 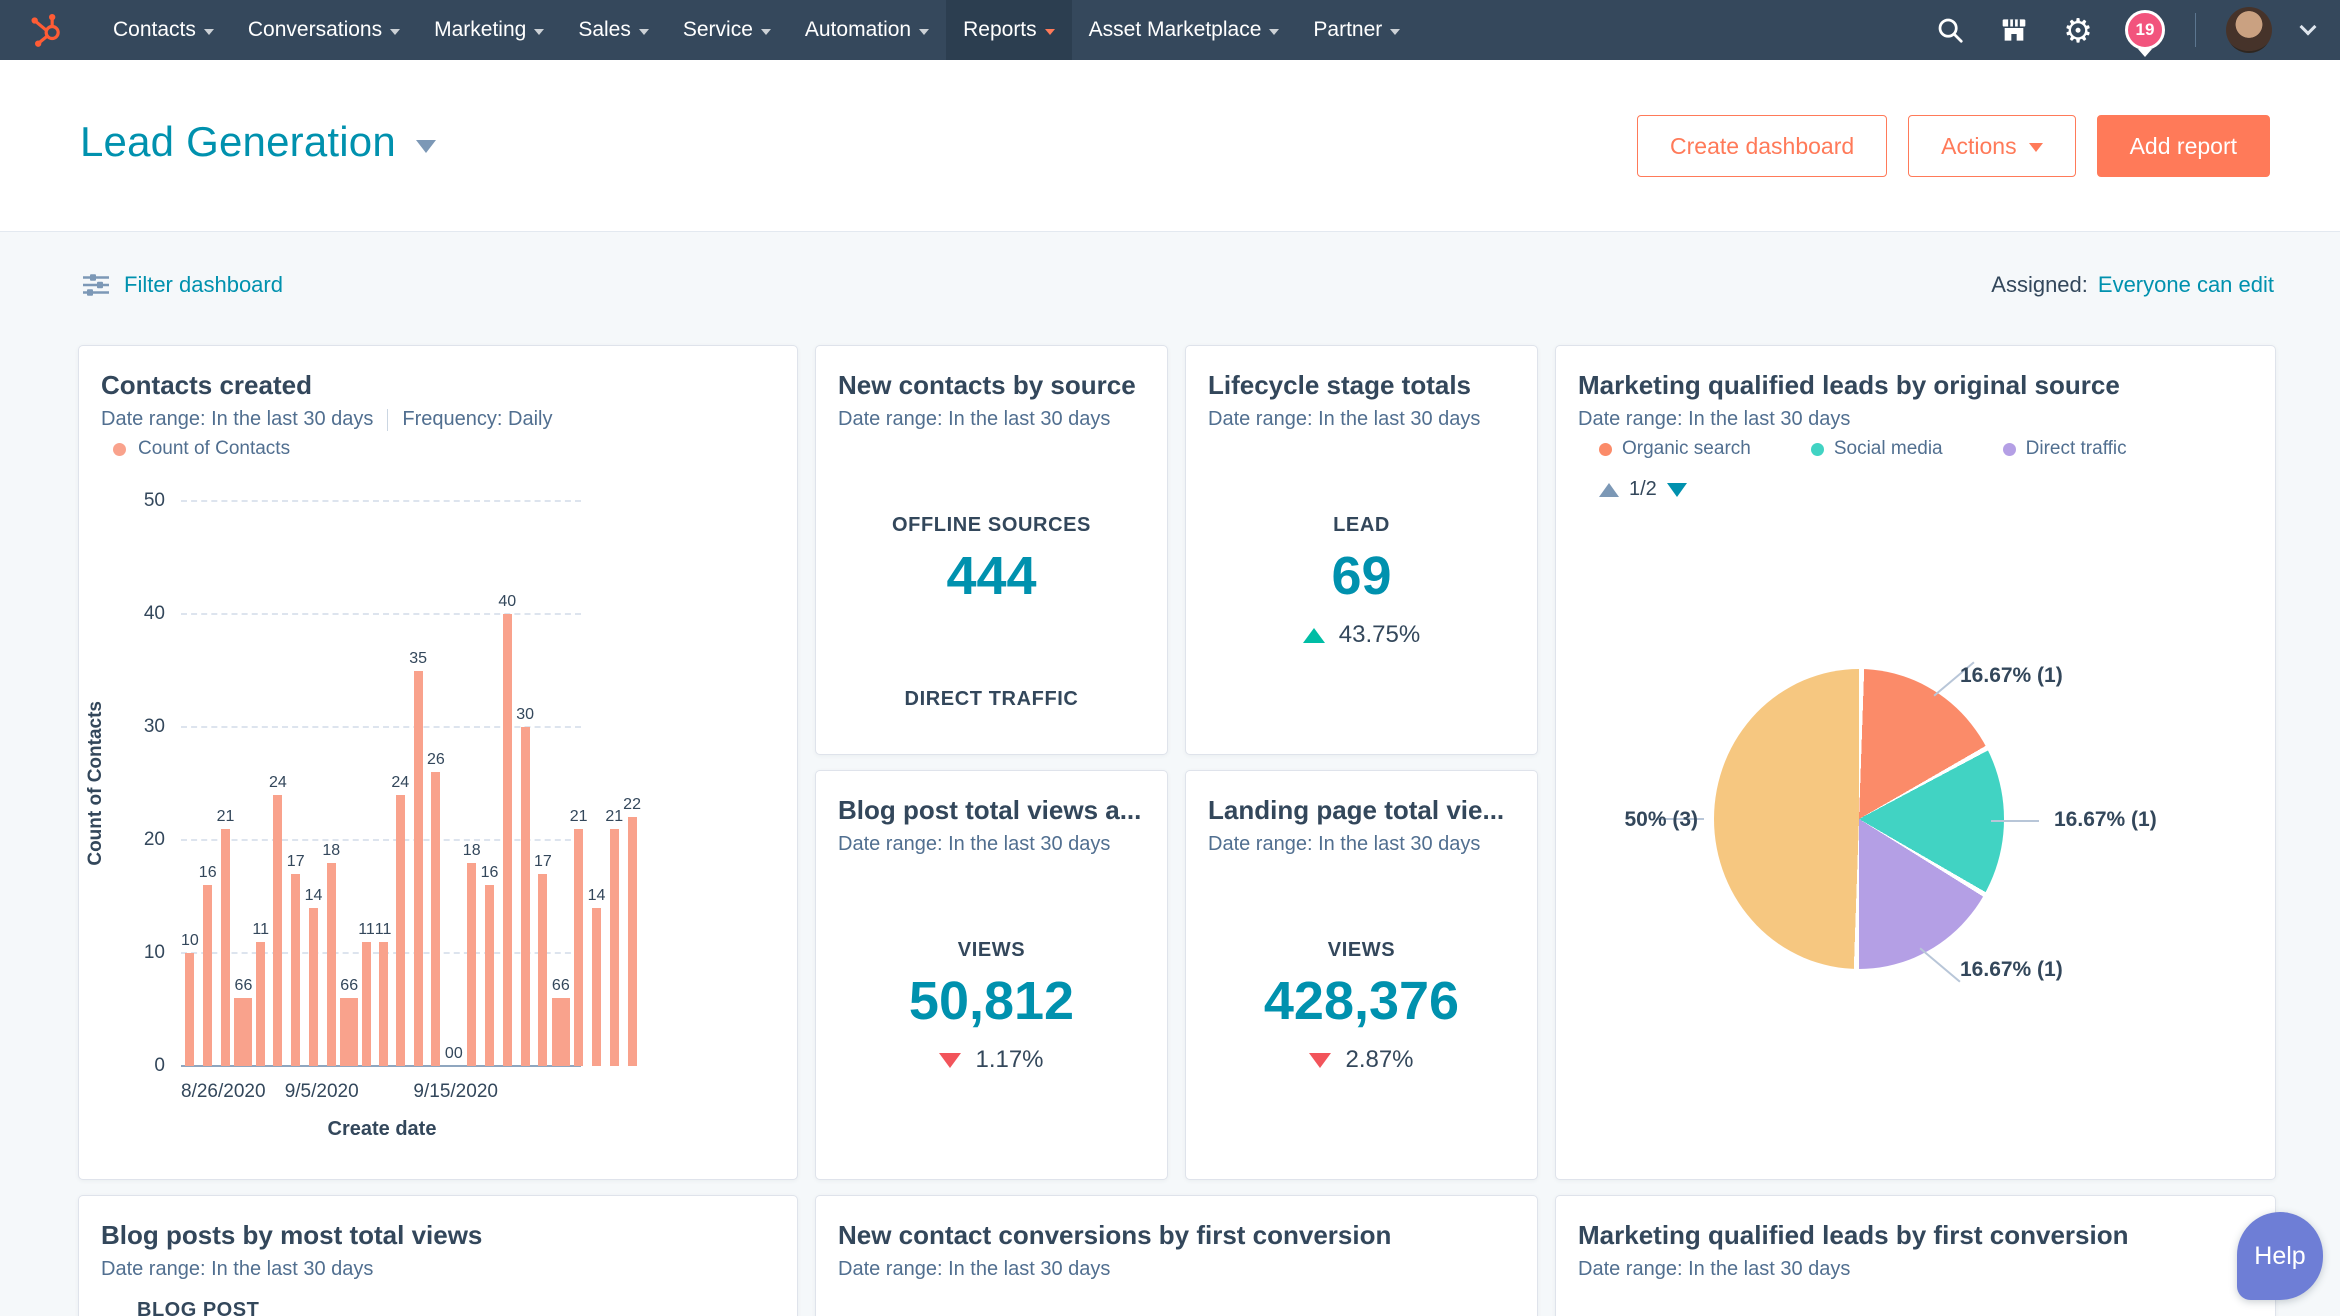 What do you see at coordinates (1320, 1060) in the screenshot?
I see `delta-down-icon` at bounding box center [1320, 1060].